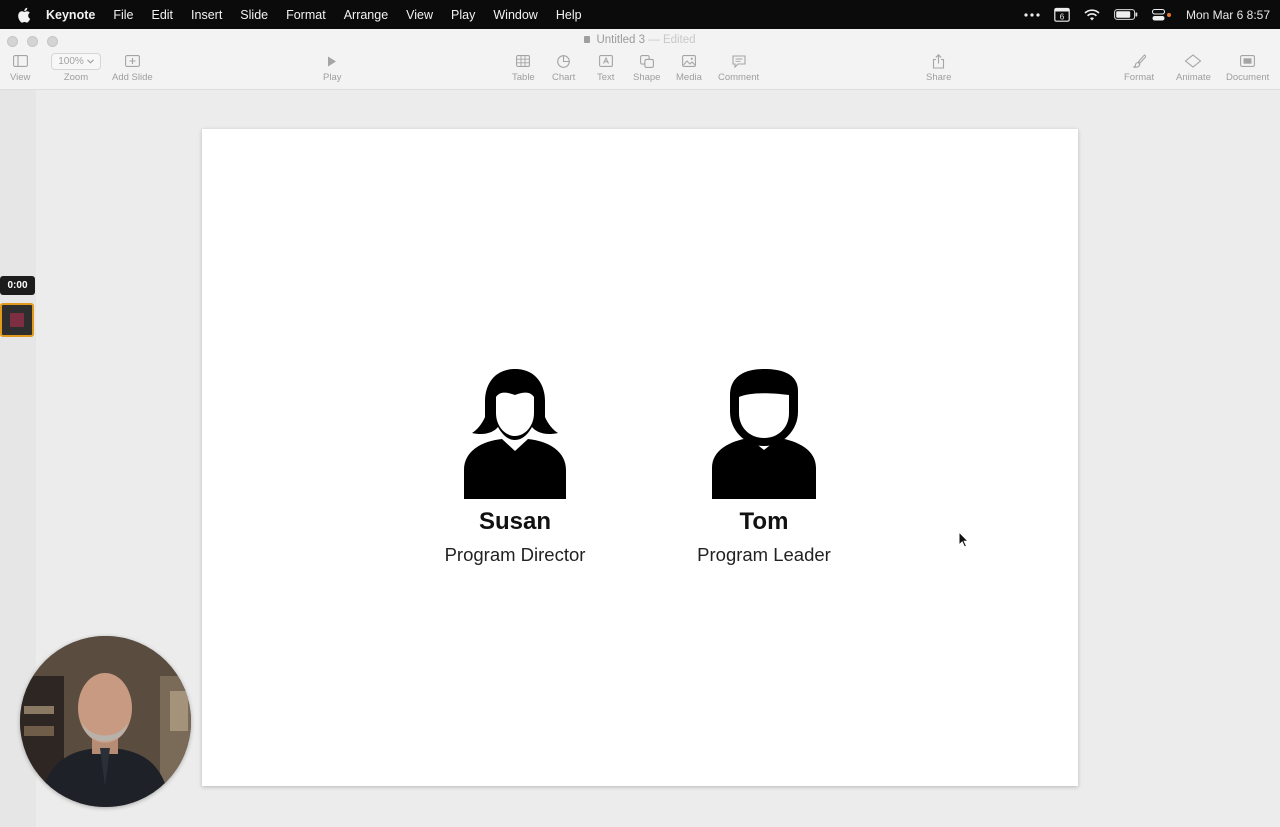 This screenshot has height=827, width=1280. I want to click on menu-arrange: Arrange, so click(366, 15).